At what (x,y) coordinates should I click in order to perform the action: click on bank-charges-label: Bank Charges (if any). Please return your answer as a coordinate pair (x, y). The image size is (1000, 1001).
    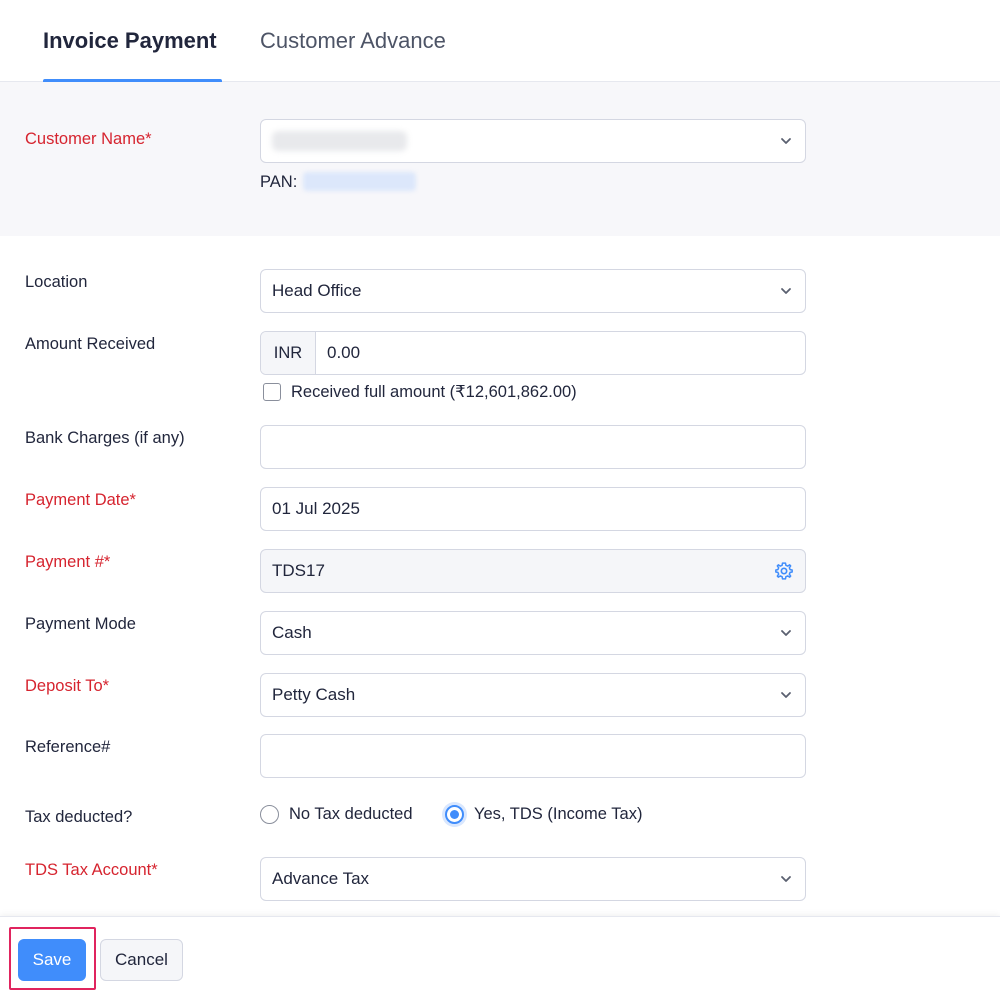
    Looking at the image, I should click on (105, 438).